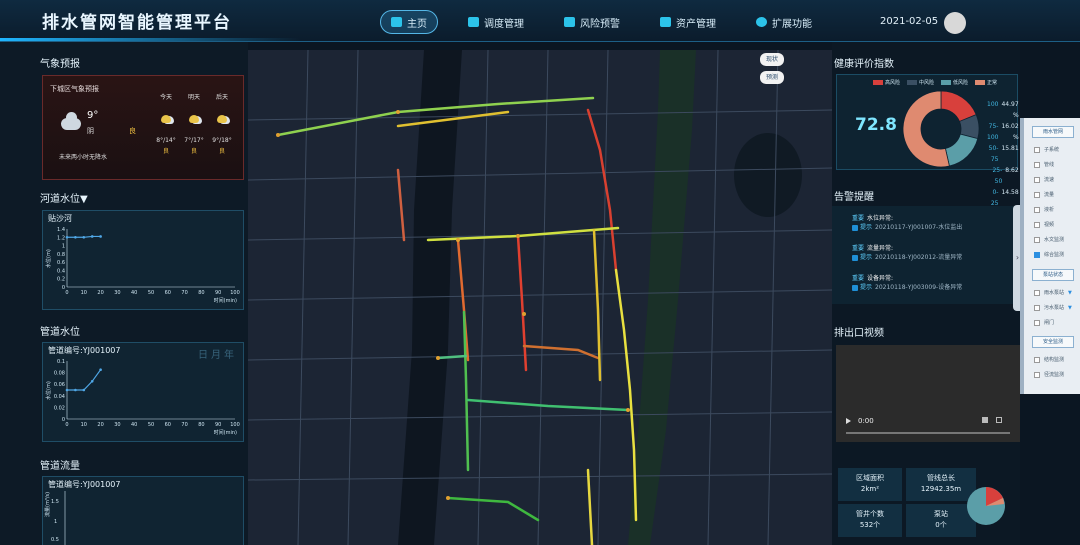 This screenshot has height=545, width=1080. What do you see at coordinates (143, 510) in the screenshot?
I see `pipe-flow-card: 管道编号:YJ001007 流量(m³/s) 1.5 1 0.5` at bounding box center [143, 510].